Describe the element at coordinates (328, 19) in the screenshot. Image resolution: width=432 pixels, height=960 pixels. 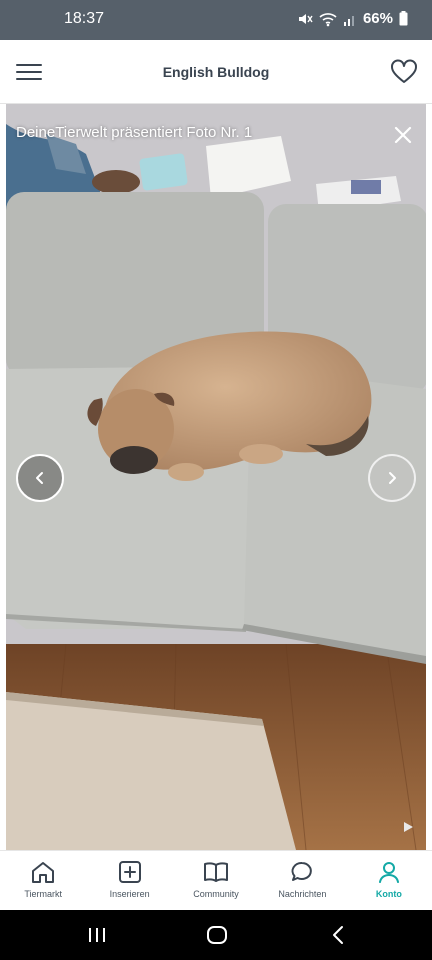
I see `wifi-icon` at that location.